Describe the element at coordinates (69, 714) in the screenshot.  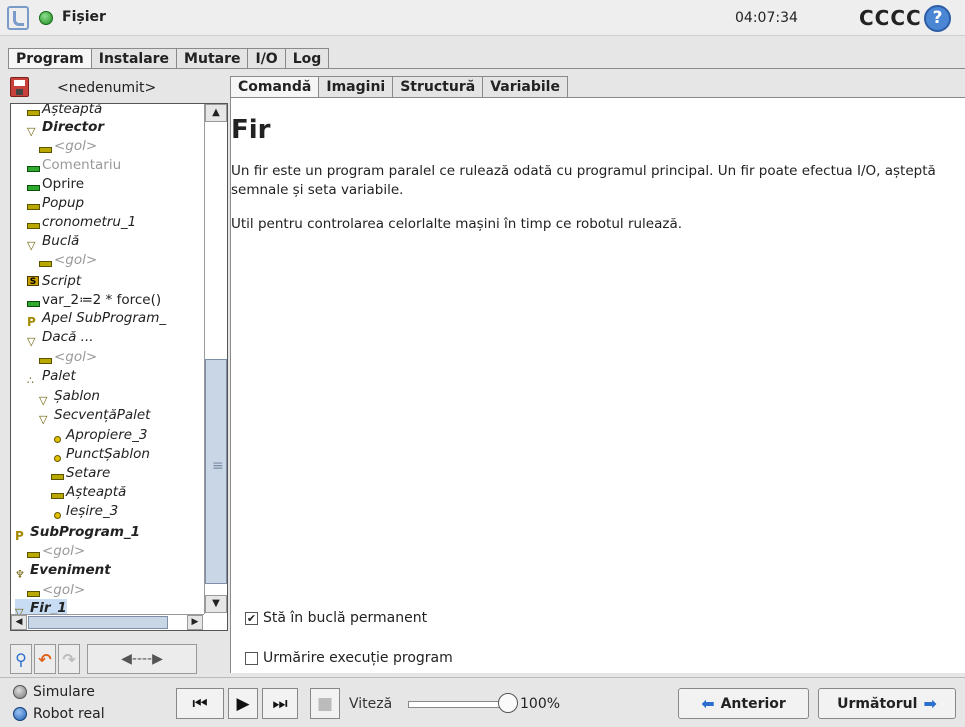
I see `real-robot-label: Robot real` at that location.